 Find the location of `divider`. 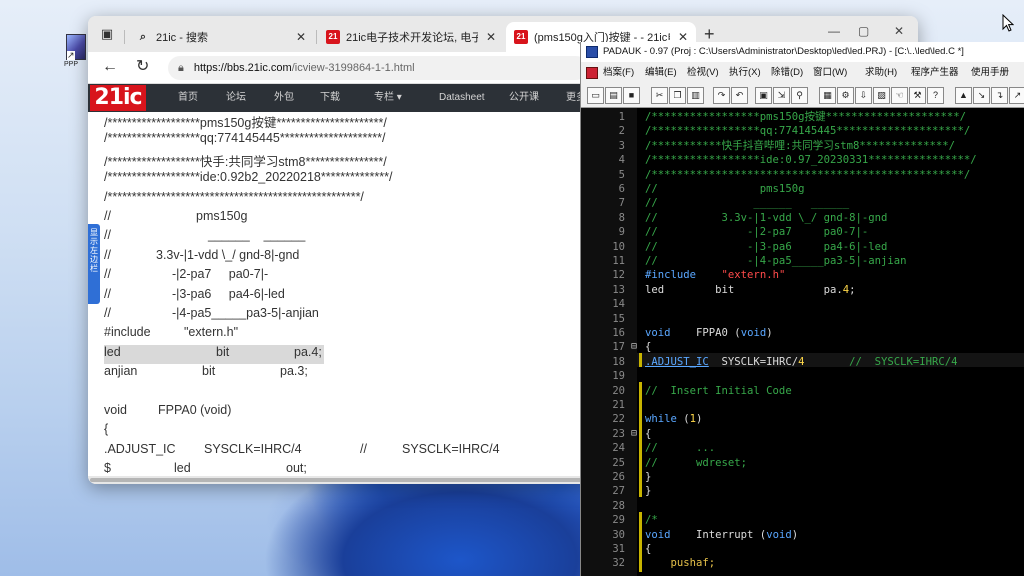

divider is located at coordinates (124, 37).